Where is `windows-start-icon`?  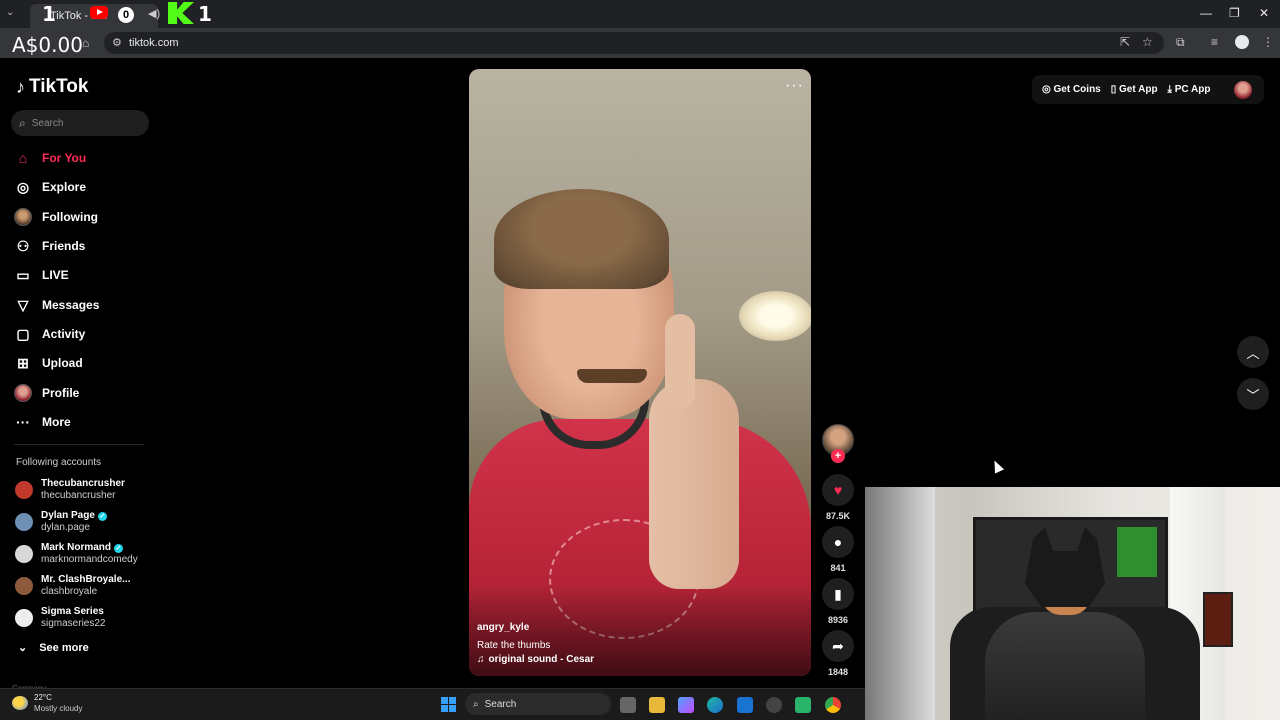 windows-start-icon is located at coordinates (448, 704).